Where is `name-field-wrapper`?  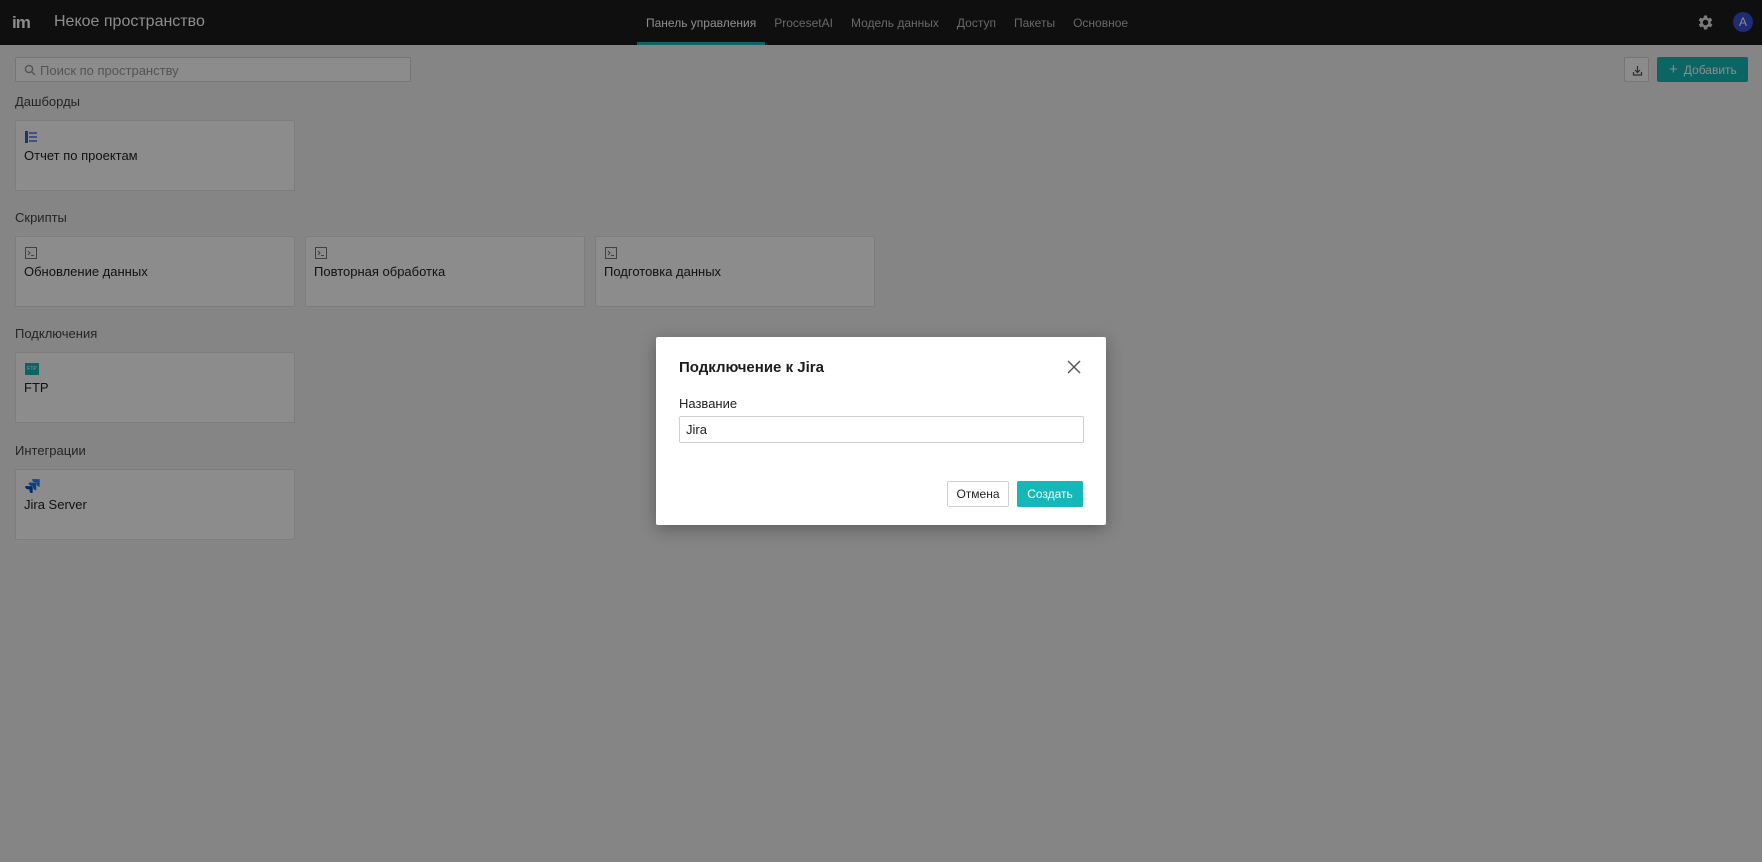
name-field-wrapper is located at coordinates (881, 429).